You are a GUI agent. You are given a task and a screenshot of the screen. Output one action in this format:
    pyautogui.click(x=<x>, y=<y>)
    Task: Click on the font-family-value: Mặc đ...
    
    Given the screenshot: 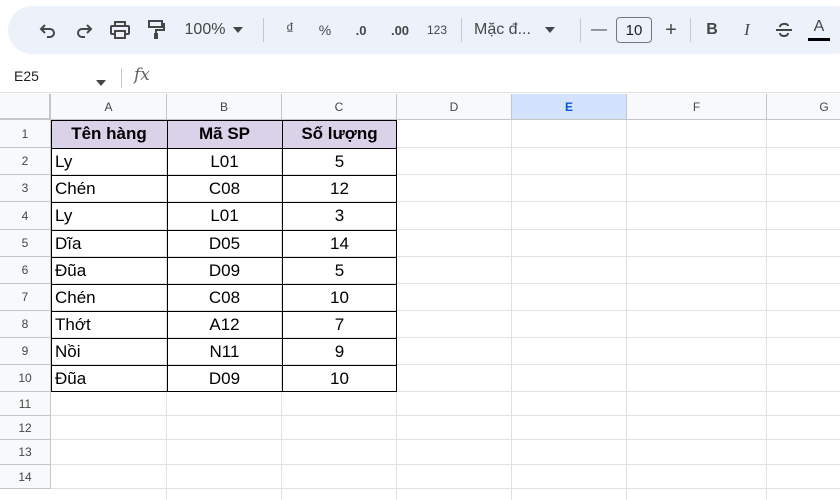 What is the action you would take?
    pyautogui.click(x=502, y=29)
    